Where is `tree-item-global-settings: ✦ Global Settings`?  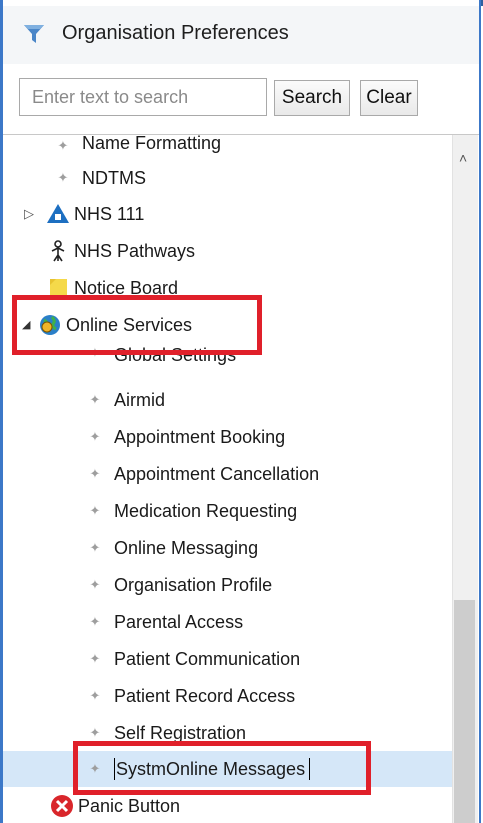
tree-item-global-settings: ✦ Global Settings is located at coordinates (162, 358).